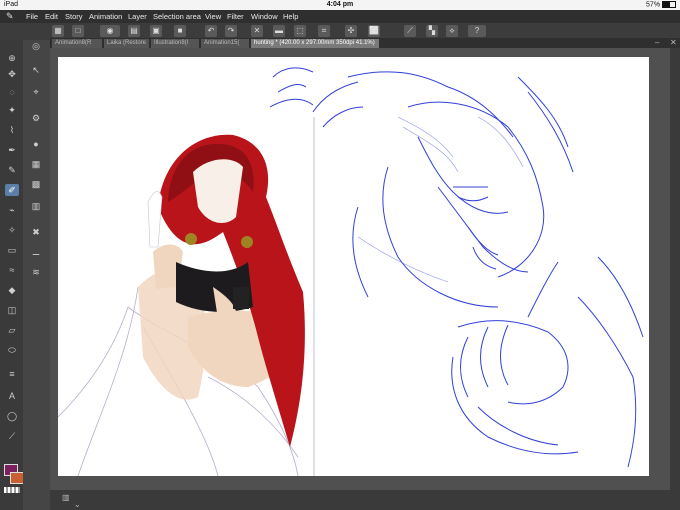 This screenshot has height=510, width=680. Describe the element at coordinates (51, 16) in the screenshot. I see `menu-edit: Edit` at that location.